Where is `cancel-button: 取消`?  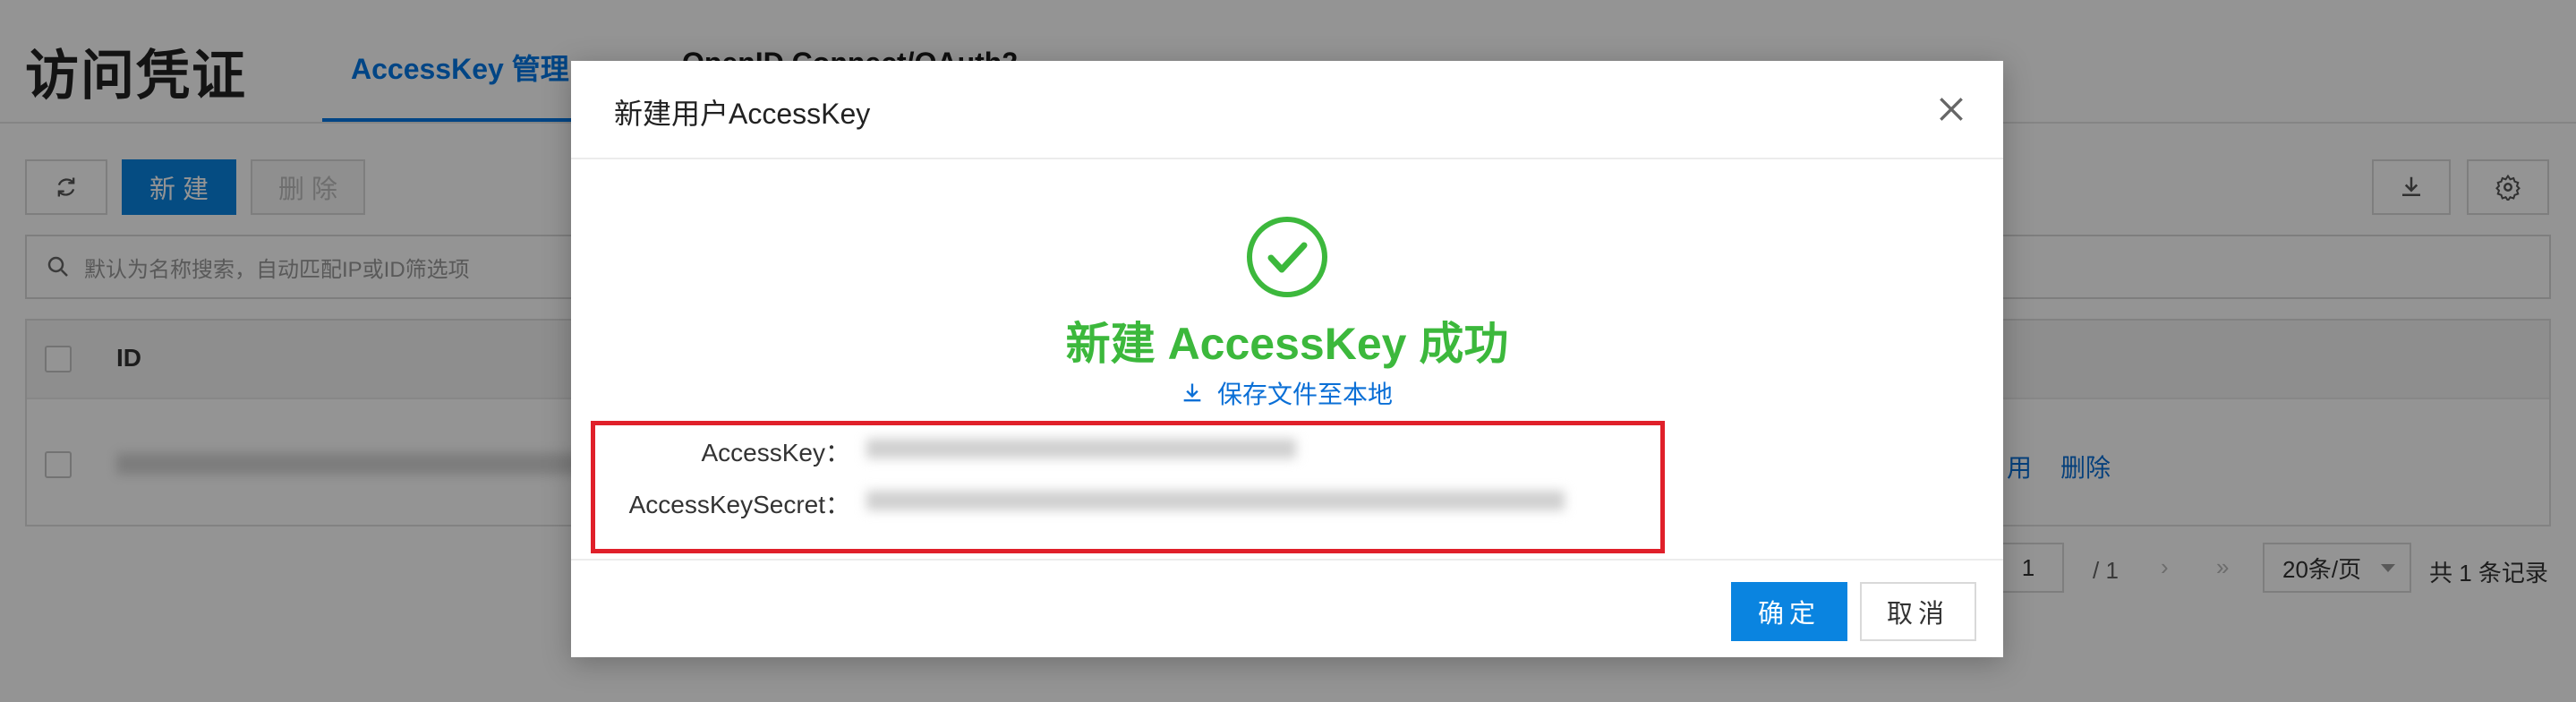 cancel-button: 取消 is located at coordinates (1918, 611).